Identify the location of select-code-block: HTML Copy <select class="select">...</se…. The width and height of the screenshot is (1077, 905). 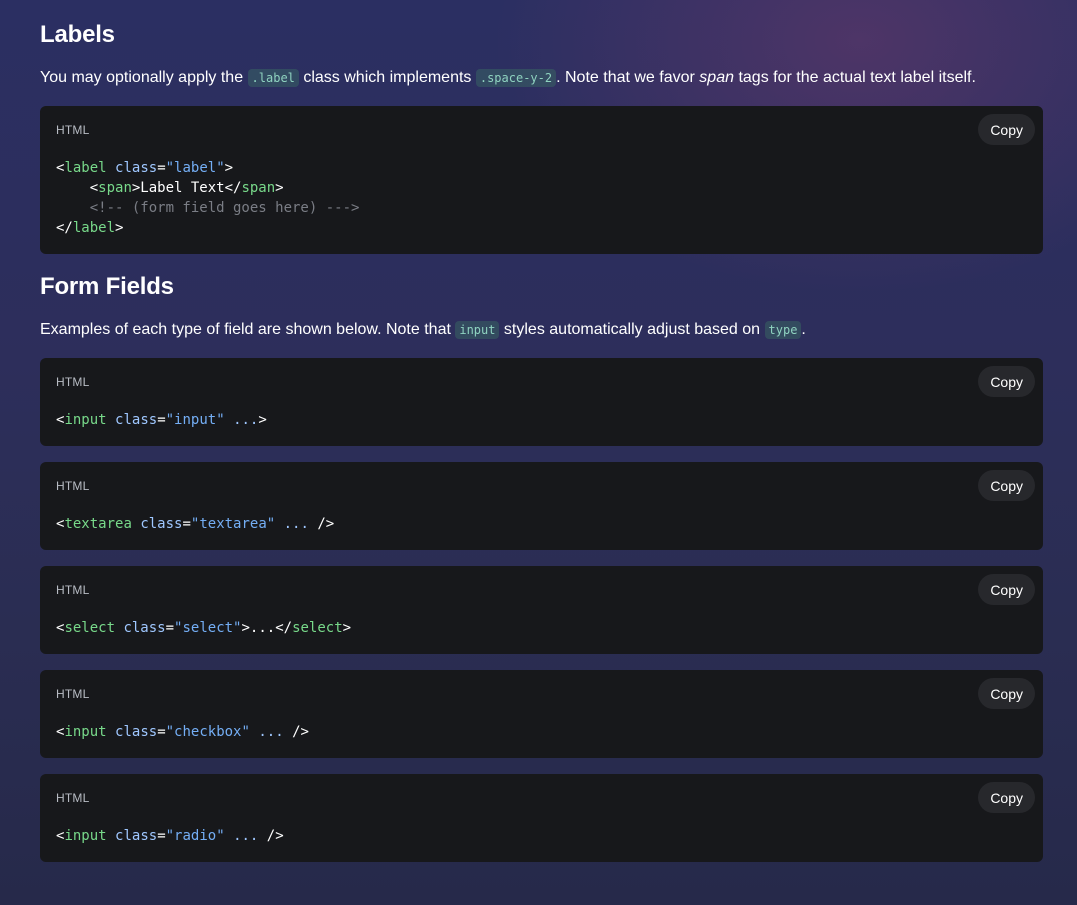
(541, 610).